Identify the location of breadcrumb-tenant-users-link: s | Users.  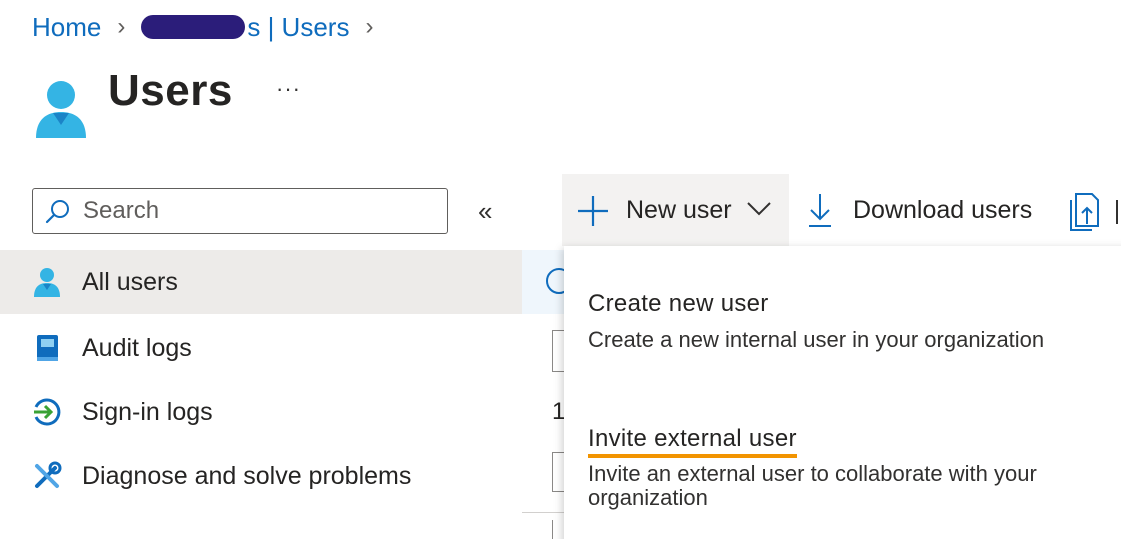
(245, 27).